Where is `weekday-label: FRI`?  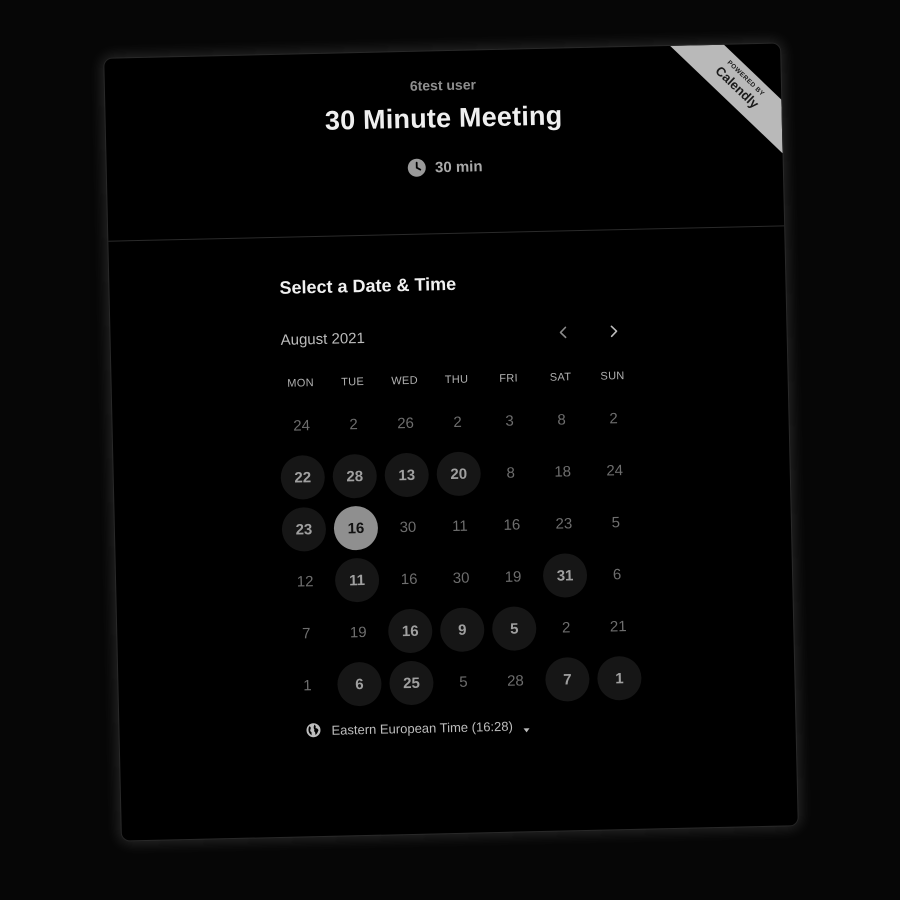 weekday-label: FRI is located at coordinates (509, 378).